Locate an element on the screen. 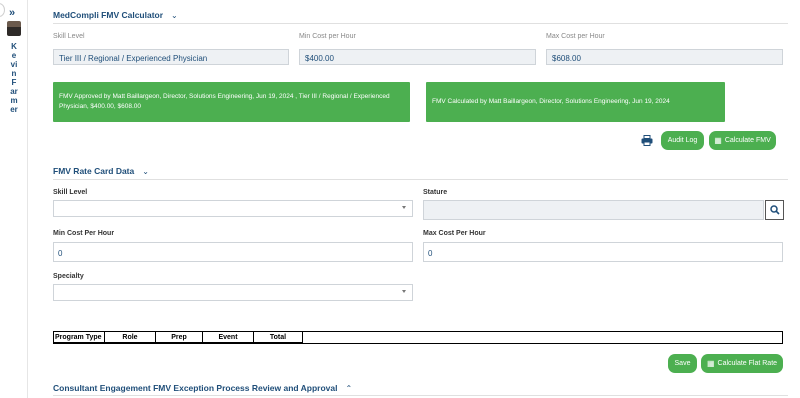  table-header-prep: Prep is located at coordinates (179, 337).